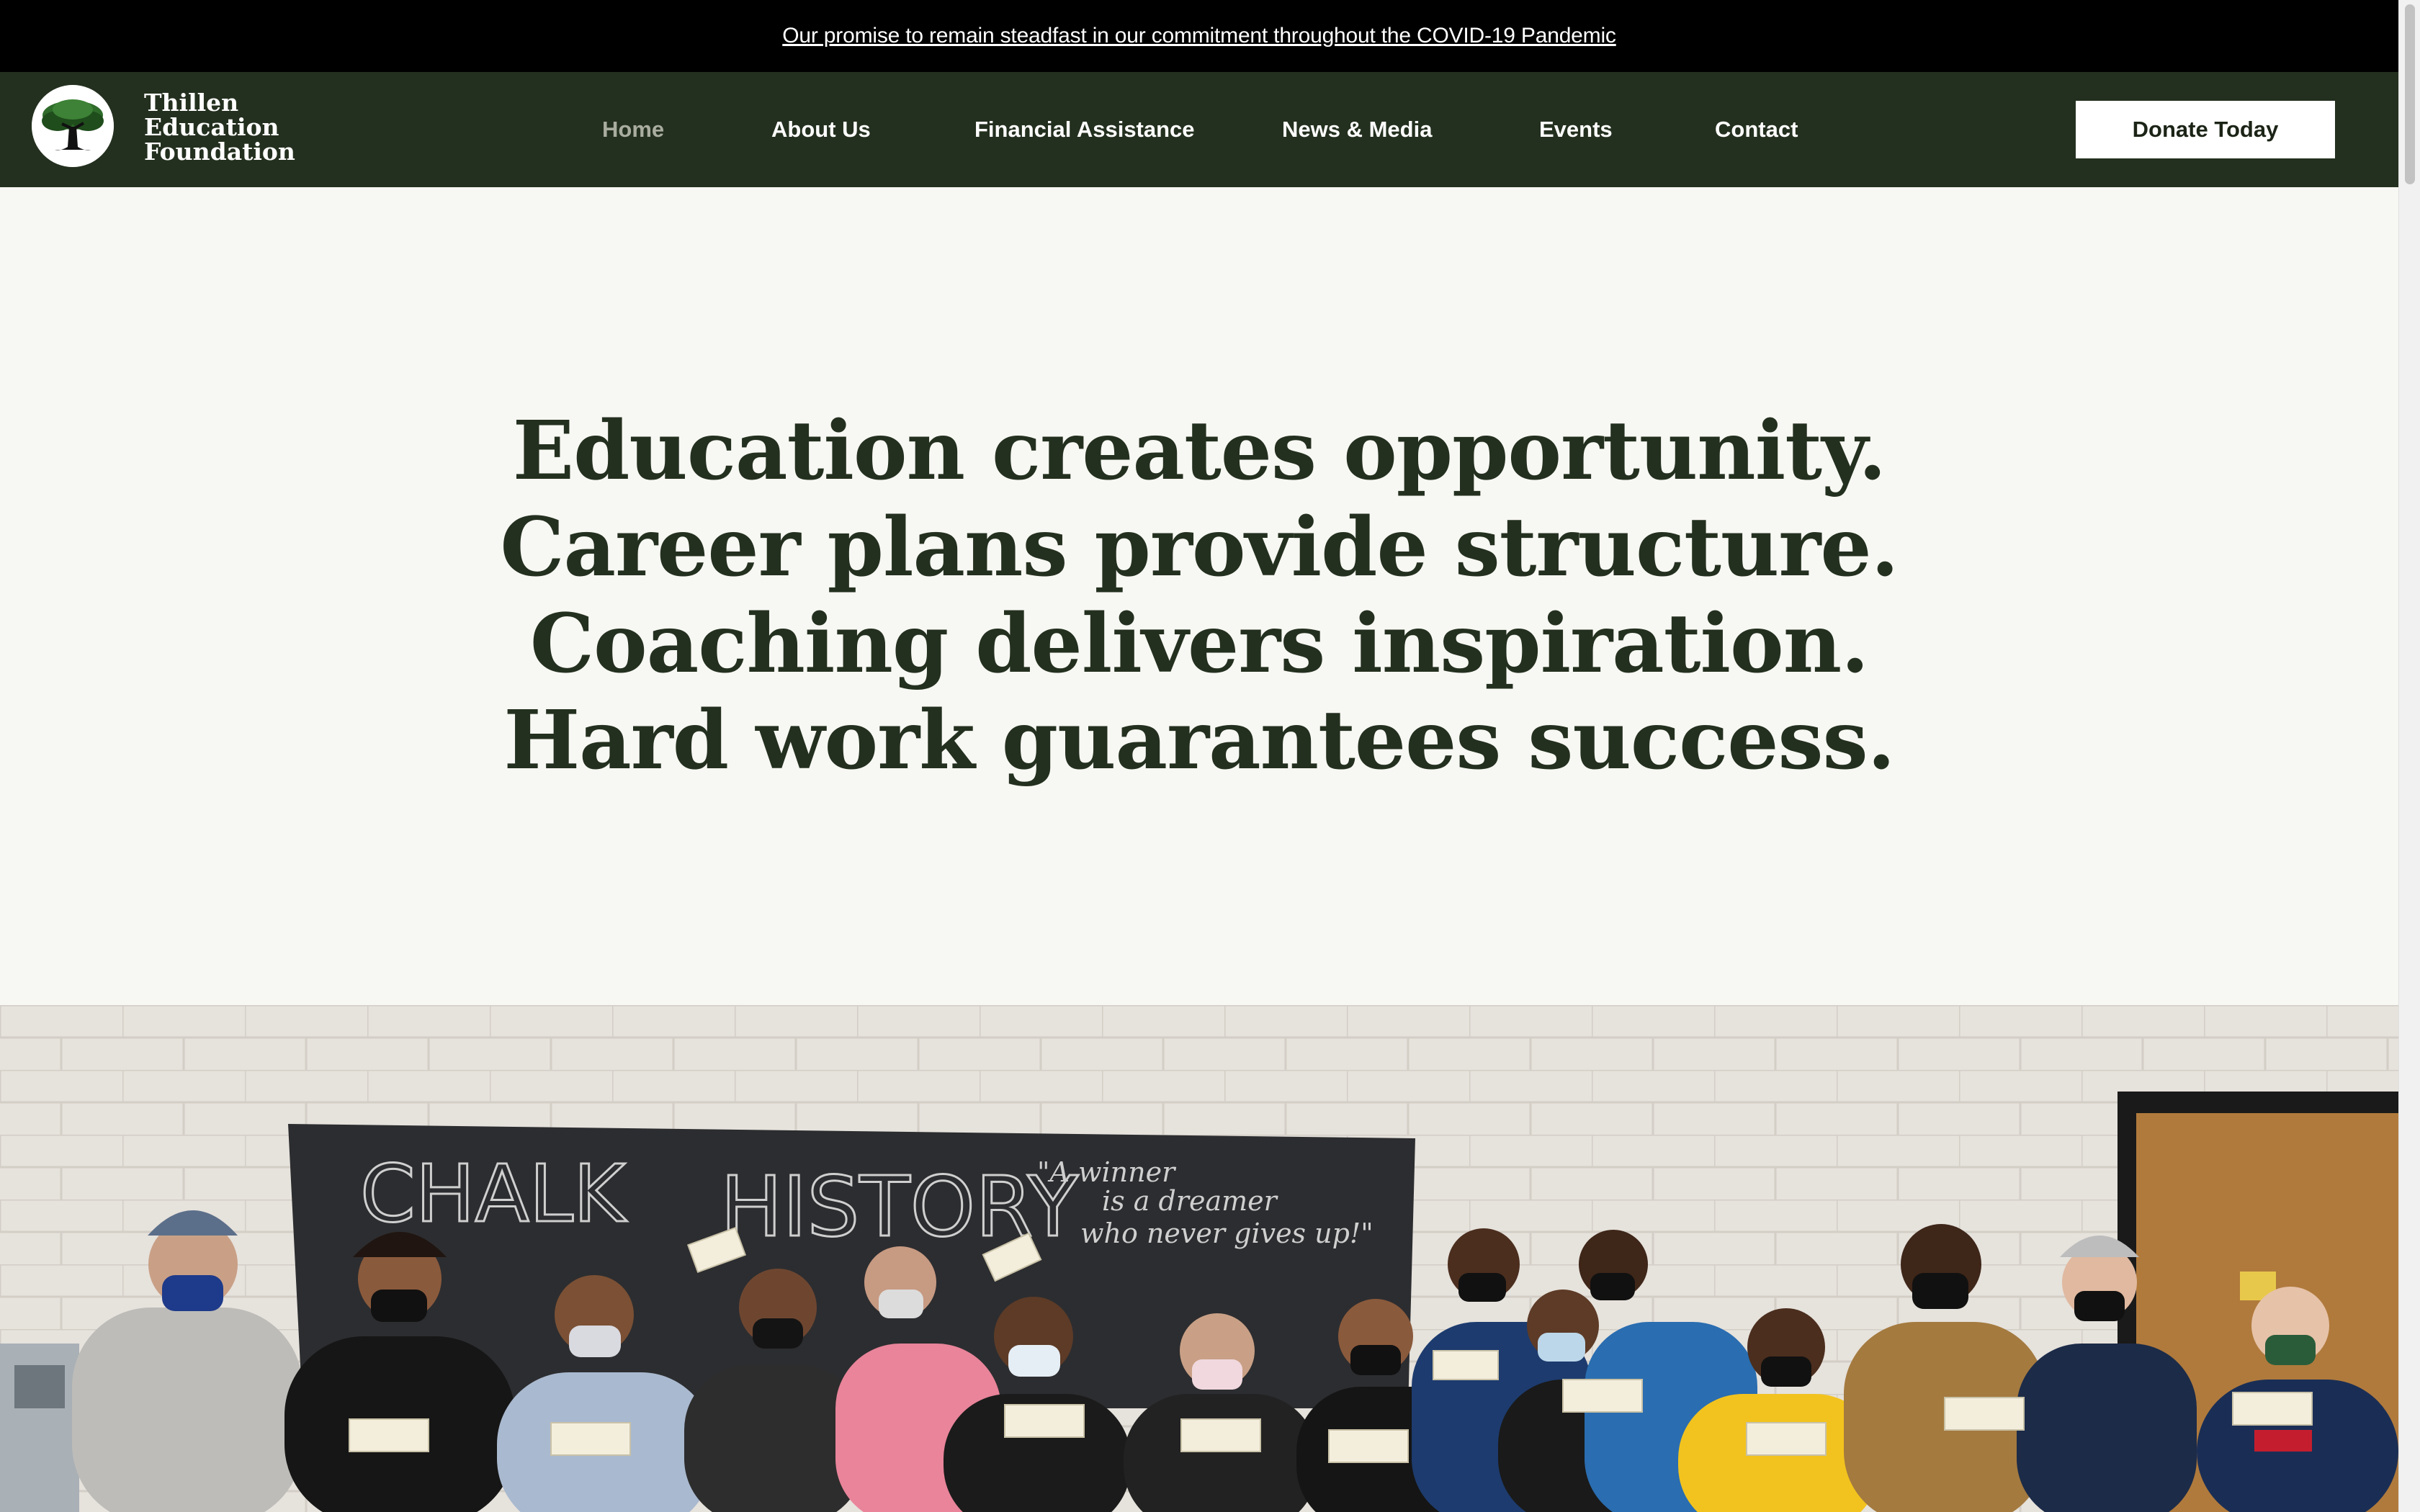  Describe the element at coordinates (493, 1194) in the screenshot. I see `chalk-word-1: CHALK` at that location.